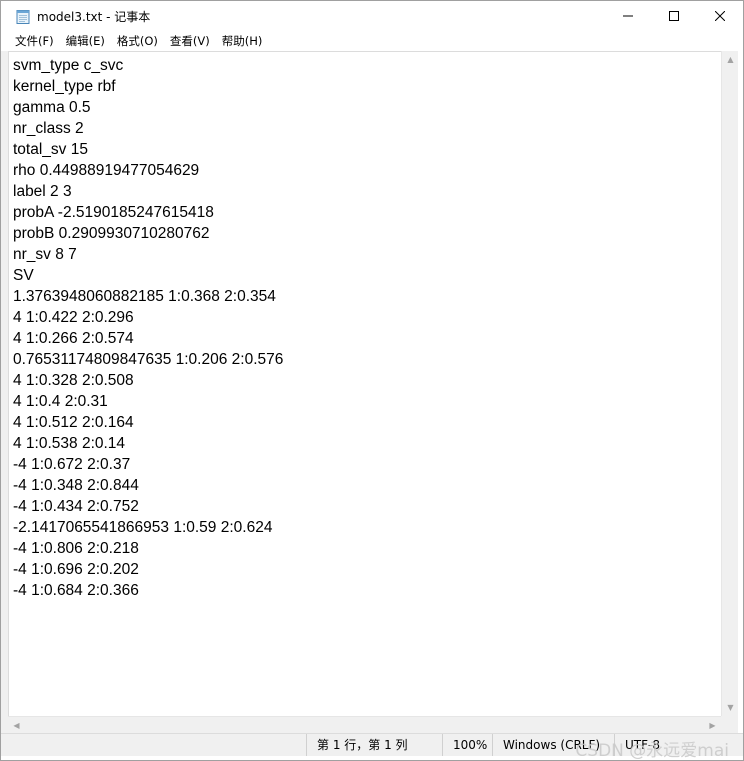 The height and width of the screenshot is (761, 744). Describe the element at coordinates (113, 212) in the screenshot. I see `text-line: probA -2.5190185247615418` at that location.